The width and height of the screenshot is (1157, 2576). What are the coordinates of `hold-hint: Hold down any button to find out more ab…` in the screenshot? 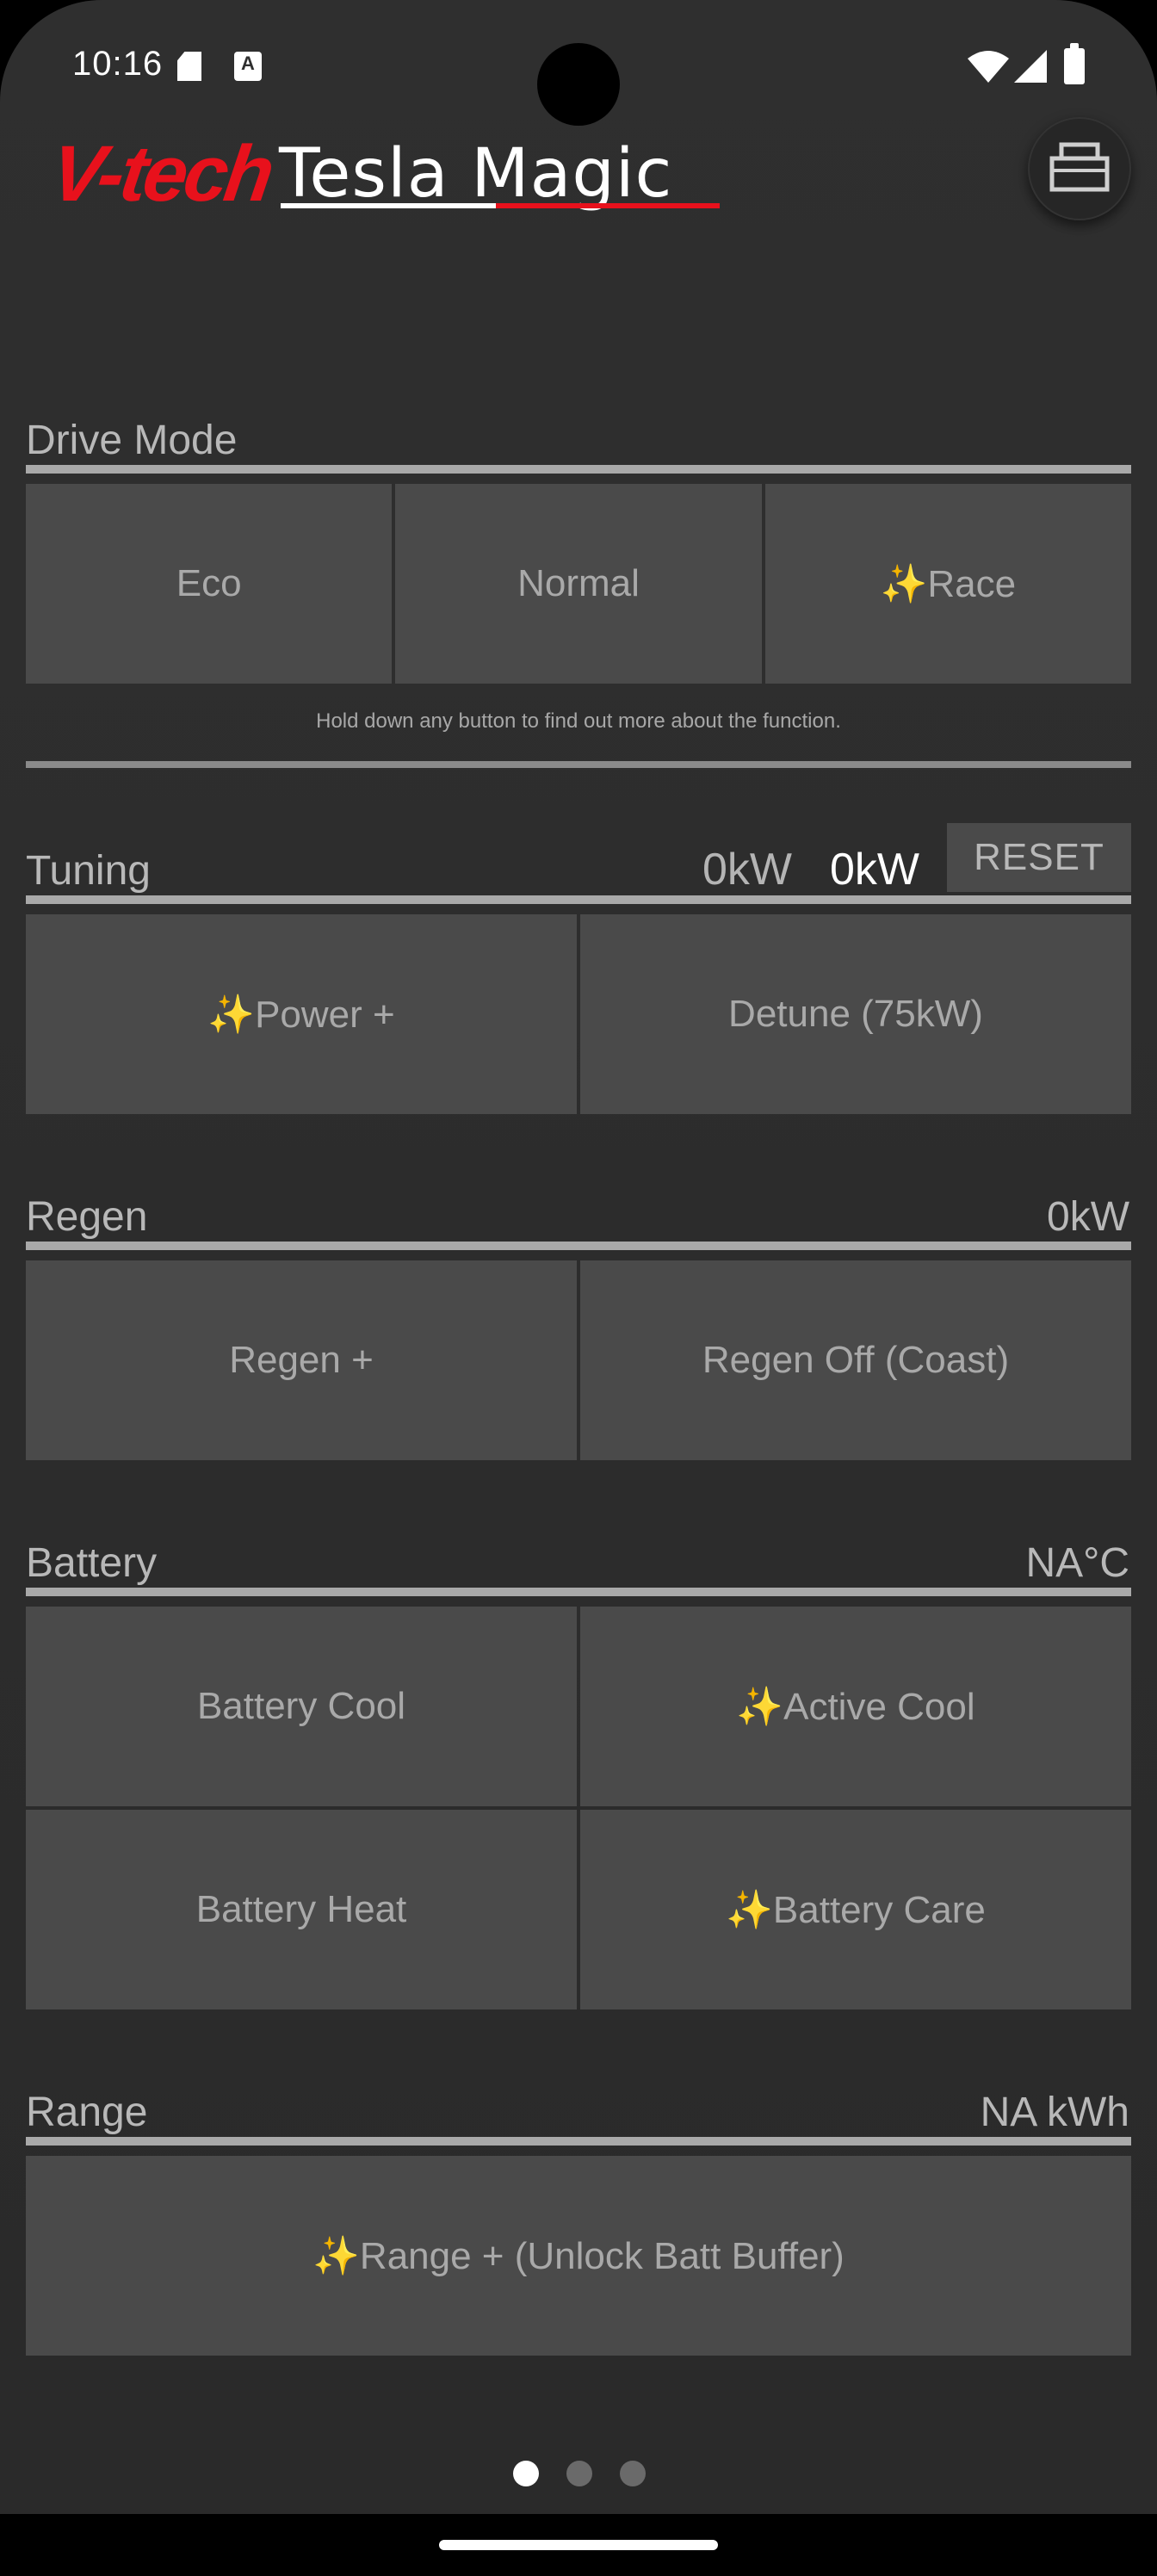 It's located at (579, 721).